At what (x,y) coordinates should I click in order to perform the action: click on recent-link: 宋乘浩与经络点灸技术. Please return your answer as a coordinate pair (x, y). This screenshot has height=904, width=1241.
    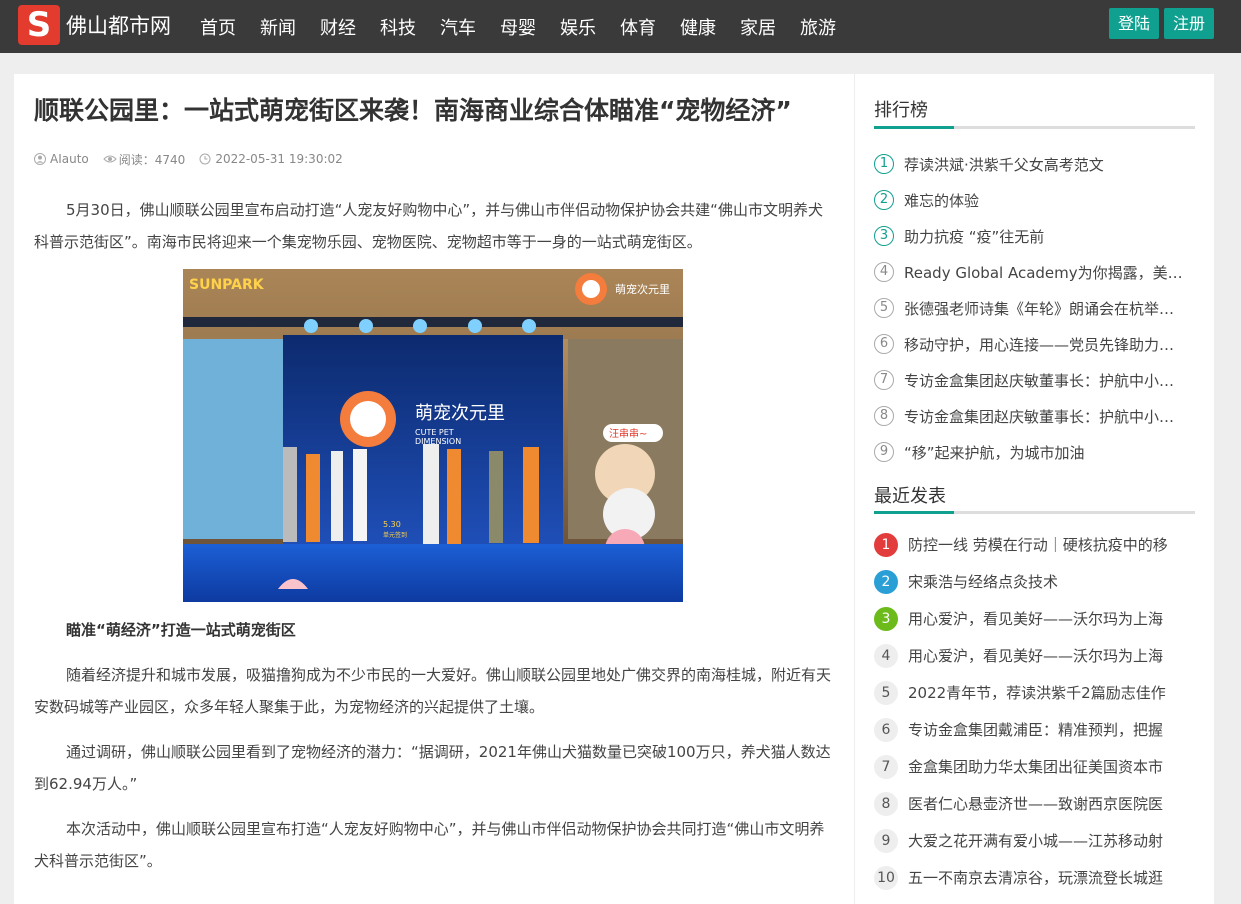
    Looking at the image, I should click on (983, 581).